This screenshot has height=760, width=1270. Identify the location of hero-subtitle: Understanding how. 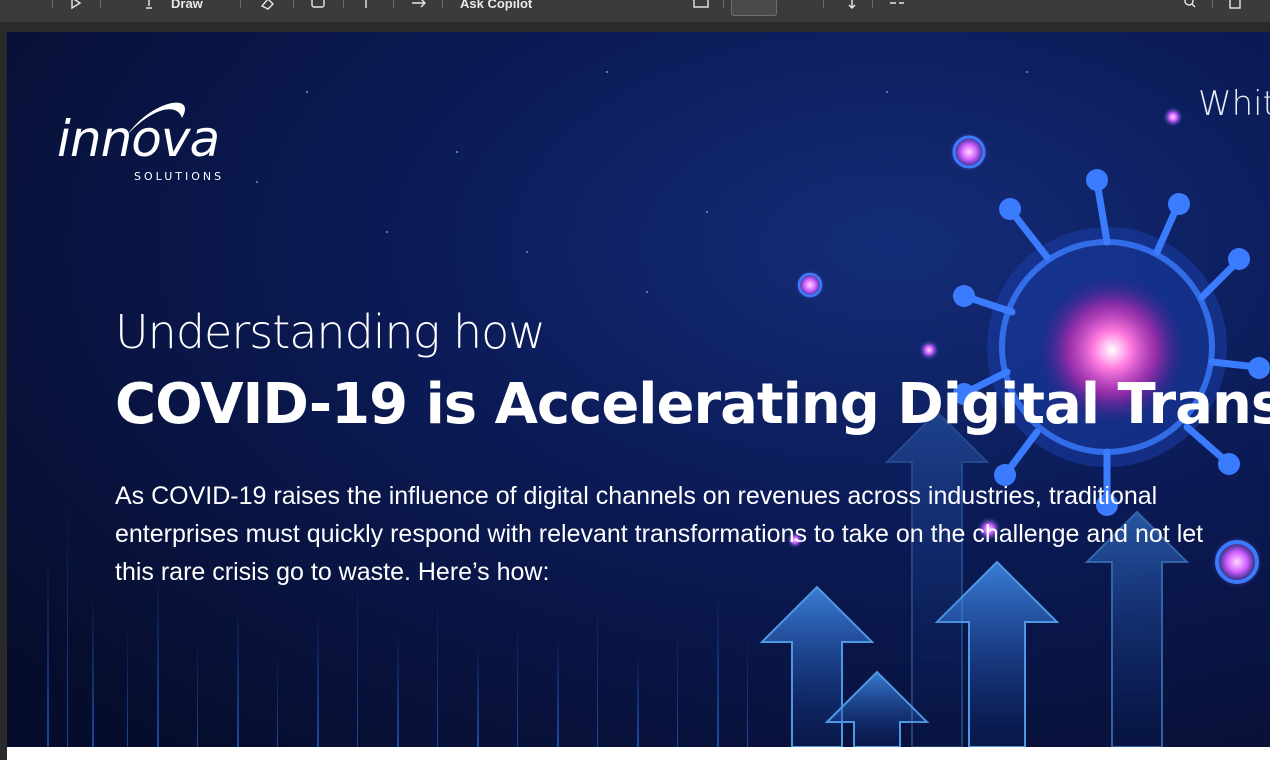
(330, 332).